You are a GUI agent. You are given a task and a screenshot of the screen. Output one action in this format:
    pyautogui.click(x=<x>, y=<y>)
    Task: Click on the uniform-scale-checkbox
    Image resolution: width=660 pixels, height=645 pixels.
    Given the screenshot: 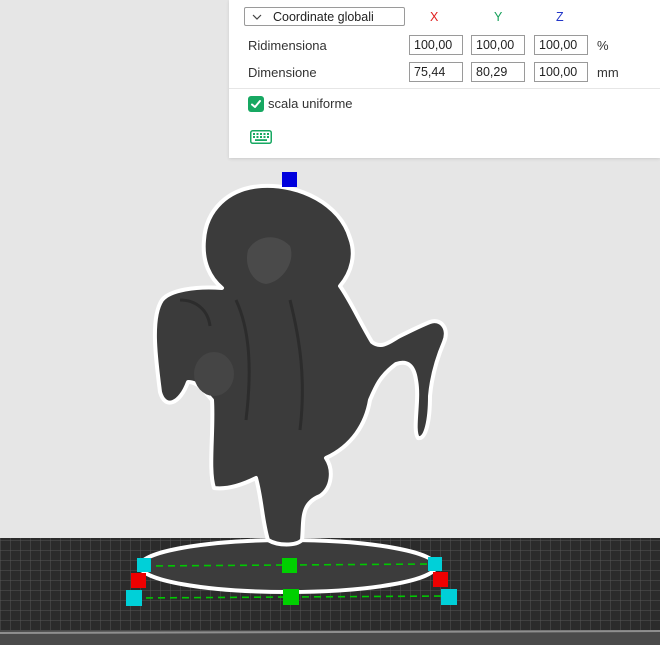 What is the action you would take?
    pyautogui.click(x=256, y=104)
    